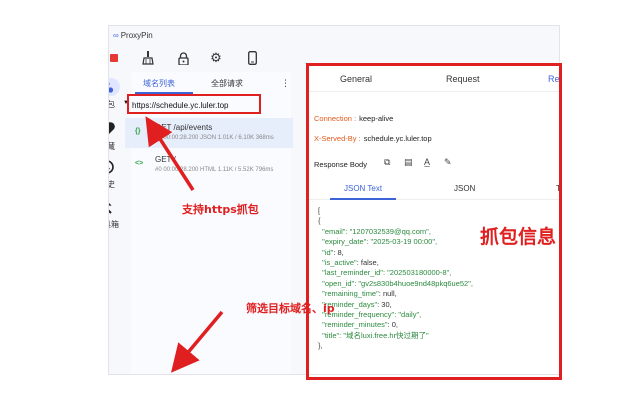 The width and height of the screenshot is (640, 400). What do you see at coordinates (290, 308) in the screenshot?
I see `annotation-filter: 筛选目标域名、ip` at bounding box center [290, 308].